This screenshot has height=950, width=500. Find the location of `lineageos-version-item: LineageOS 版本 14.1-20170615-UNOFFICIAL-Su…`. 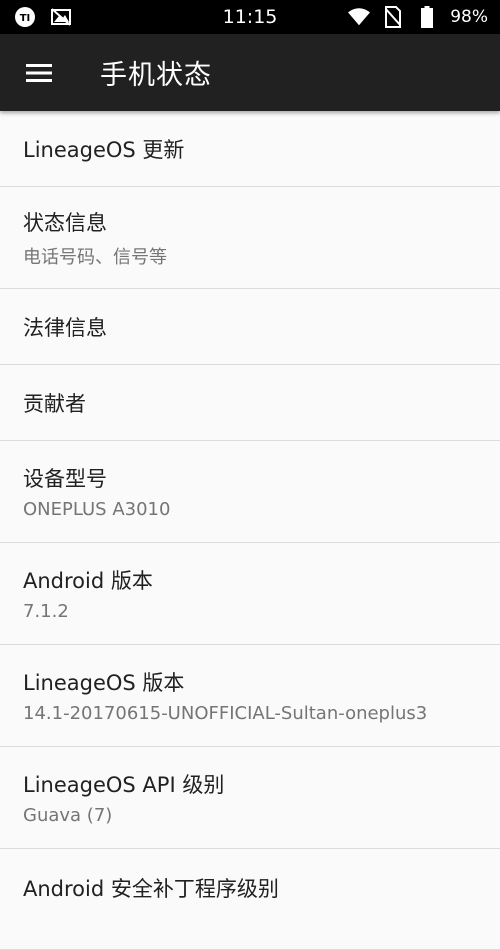

lineageos-version-item: LineageOS 版本 14.1-20170615-UNOFFICIAL-Su… is located at coordinates (250, 696).